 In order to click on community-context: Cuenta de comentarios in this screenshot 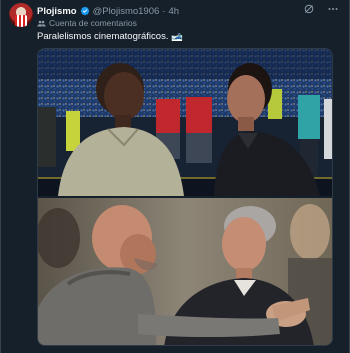, I will do `click(87, 23)`.